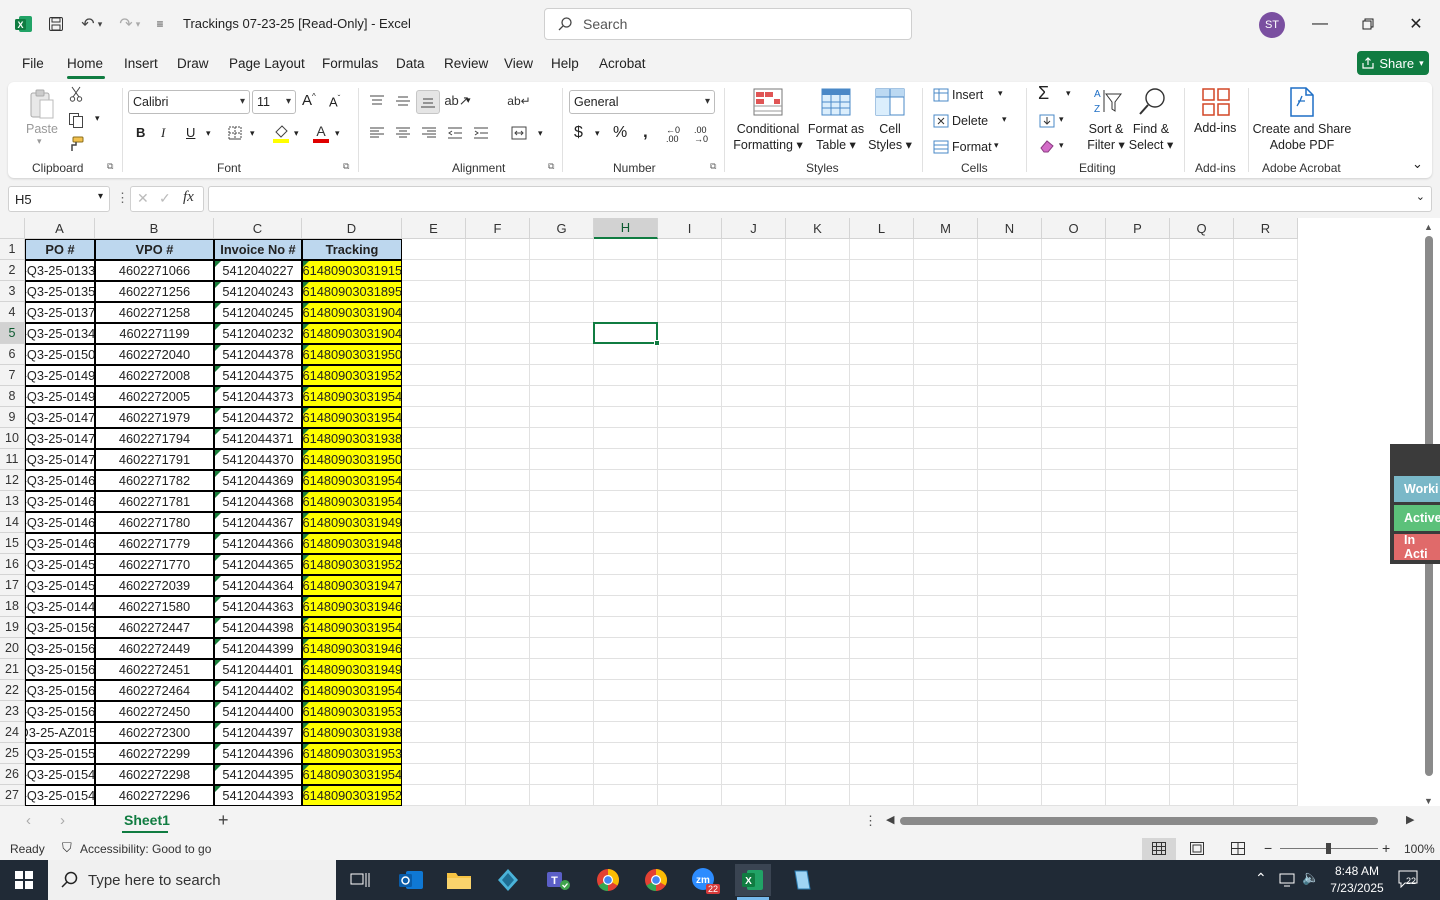 Image resolution: width=1440 pixels, height=900 pixels. What do you see at coordinates (352, 606) in the screenshot?
I see `table-cell: 1Z6148090303194634` at bounding box center [352, 606].